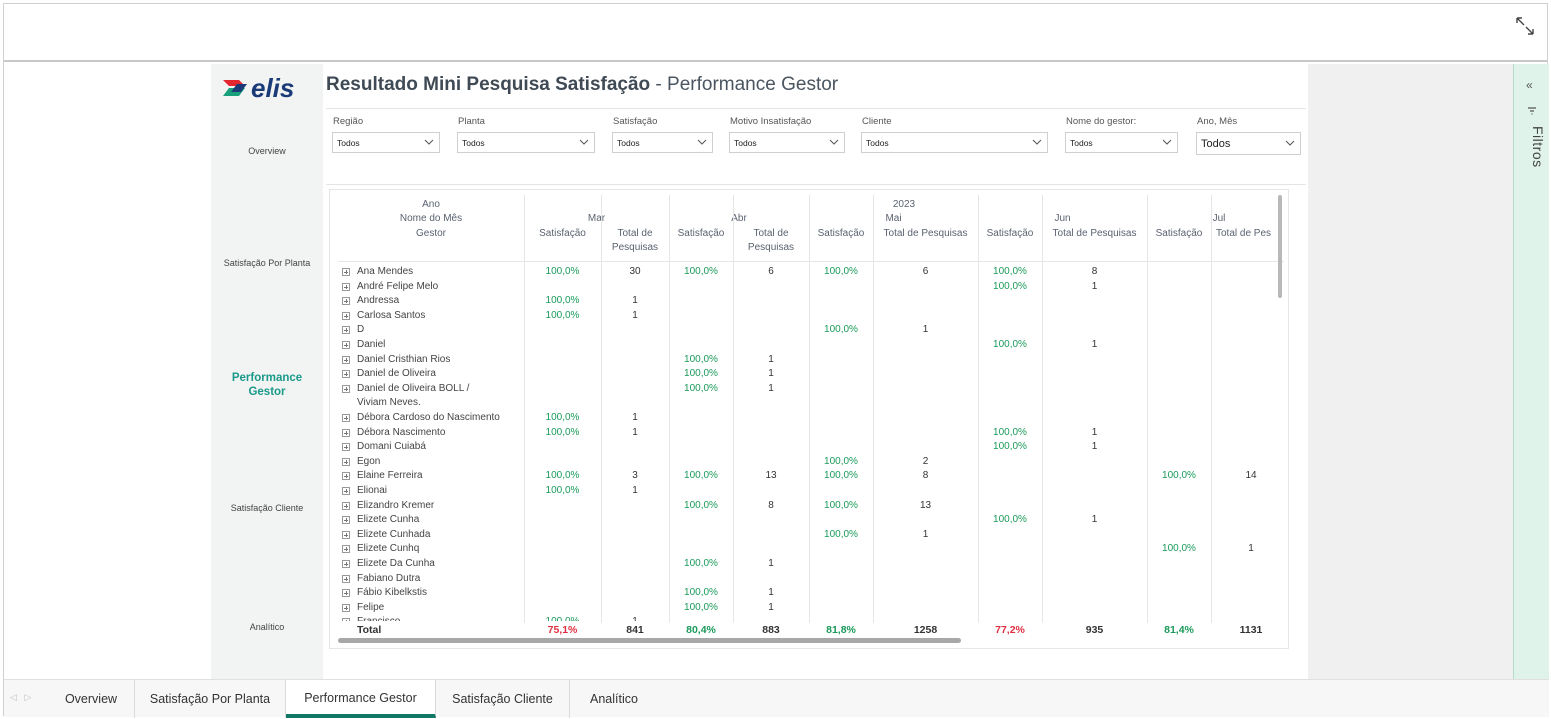 This screenshot has height=719, width=1551. What do you see at coordinates (1248, 143) in the screenshot?
I see `filter-ano-mes-select: Todos` at bounding box center [1248, 143].